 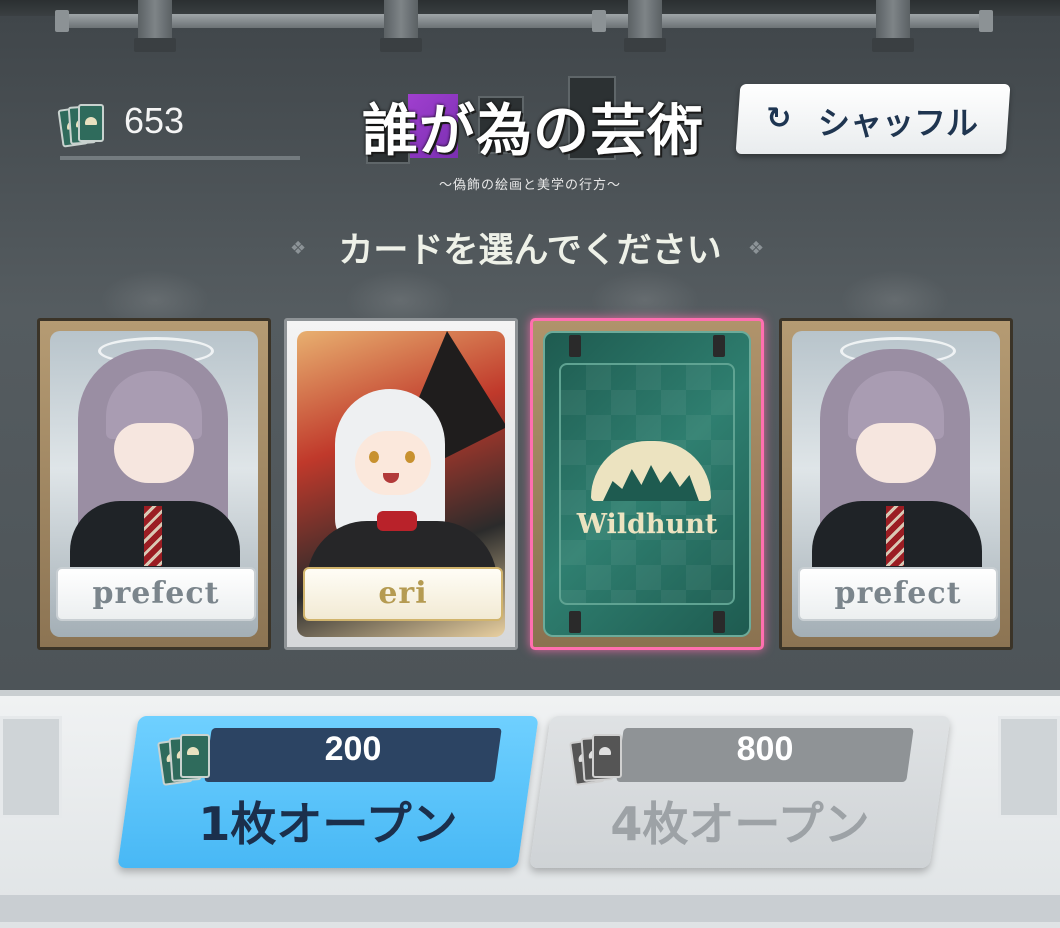 What do you see at coordinates (740, 792) in the screenshot?
I see `open-four-button: 800 4枚オープン` at bounding box center [740, 792].